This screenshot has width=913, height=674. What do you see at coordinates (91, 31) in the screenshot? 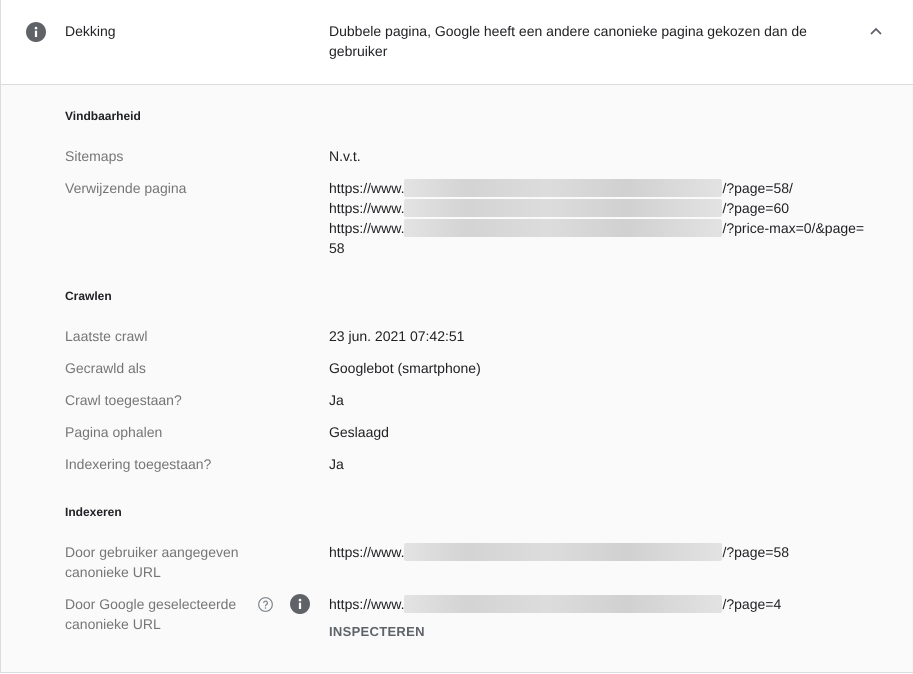
I see `row-label: Dekking` at bounding box center [91, 31].